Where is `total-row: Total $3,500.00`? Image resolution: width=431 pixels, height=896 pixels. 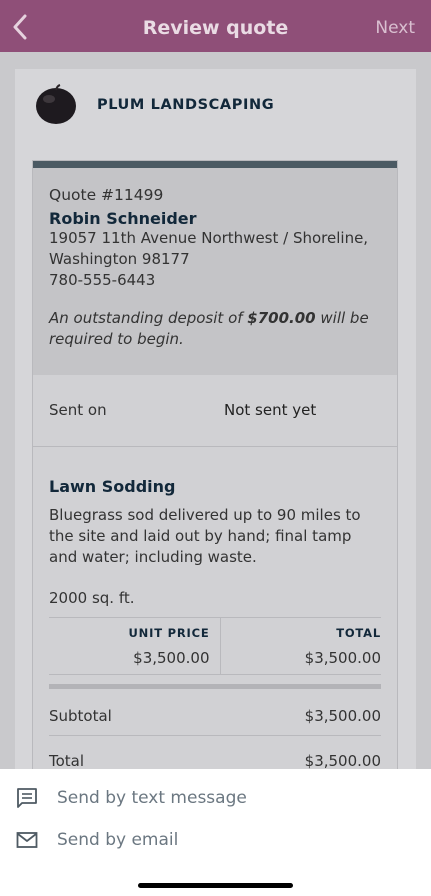 total-row: Total $3,500.00 is located at coordinates (215, 761).